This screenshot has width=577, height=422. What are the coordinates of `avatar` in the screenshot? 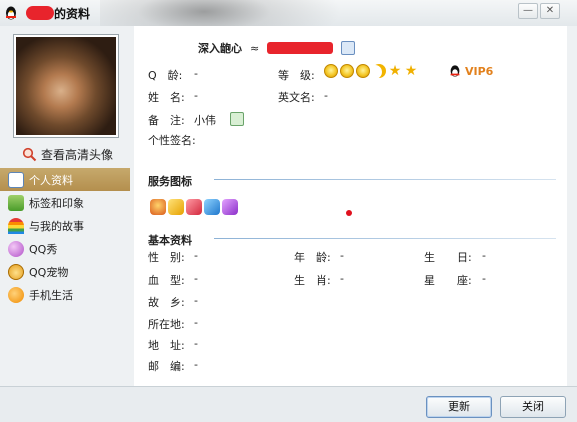 It's located at (66, 86).